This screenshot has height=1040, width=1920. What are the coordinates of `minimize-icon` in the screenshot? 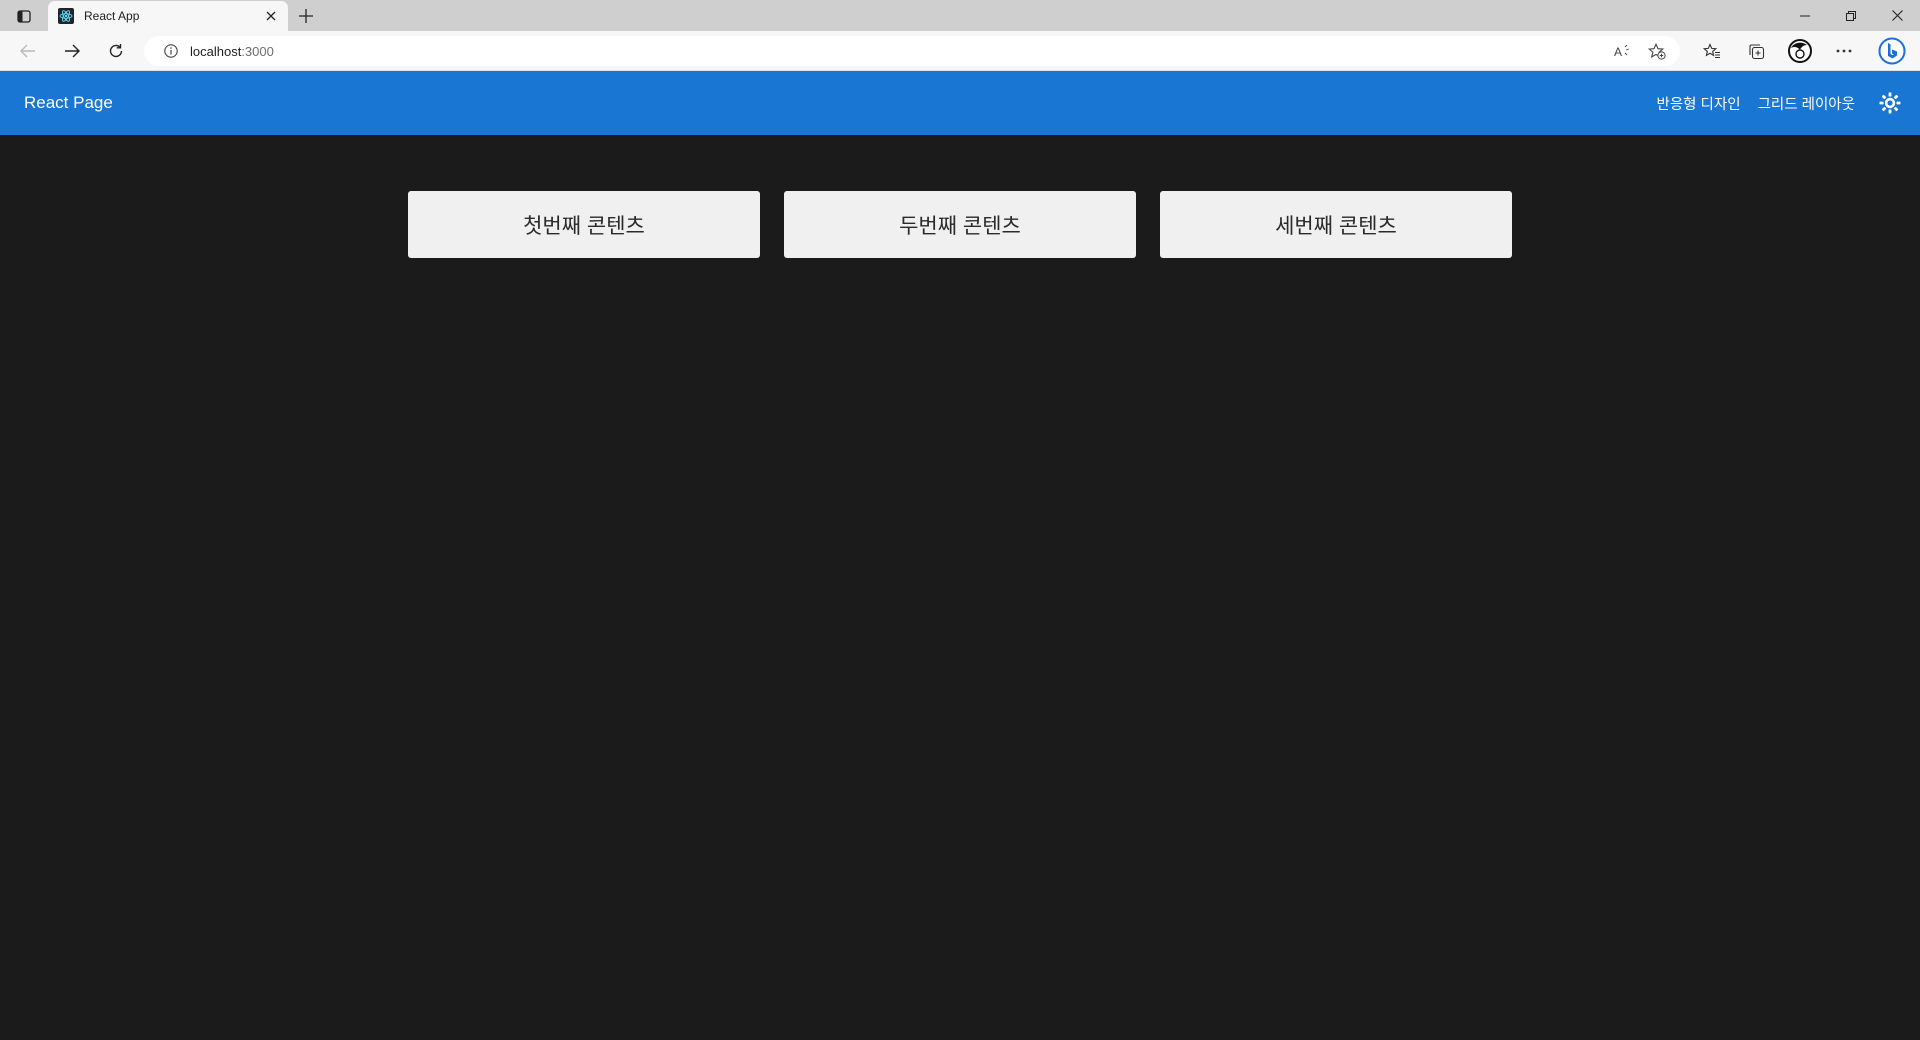 It's located at (1805, 15).